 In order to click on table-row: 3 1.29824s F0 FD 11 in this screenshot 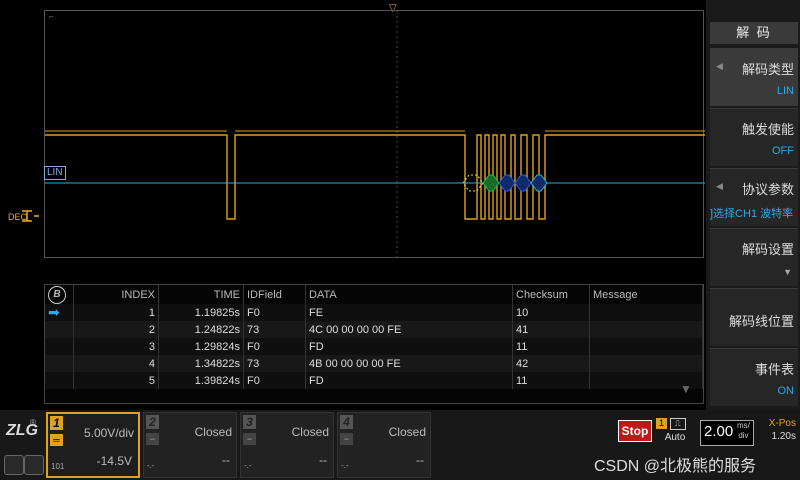, I will do `click(374, 346)`.